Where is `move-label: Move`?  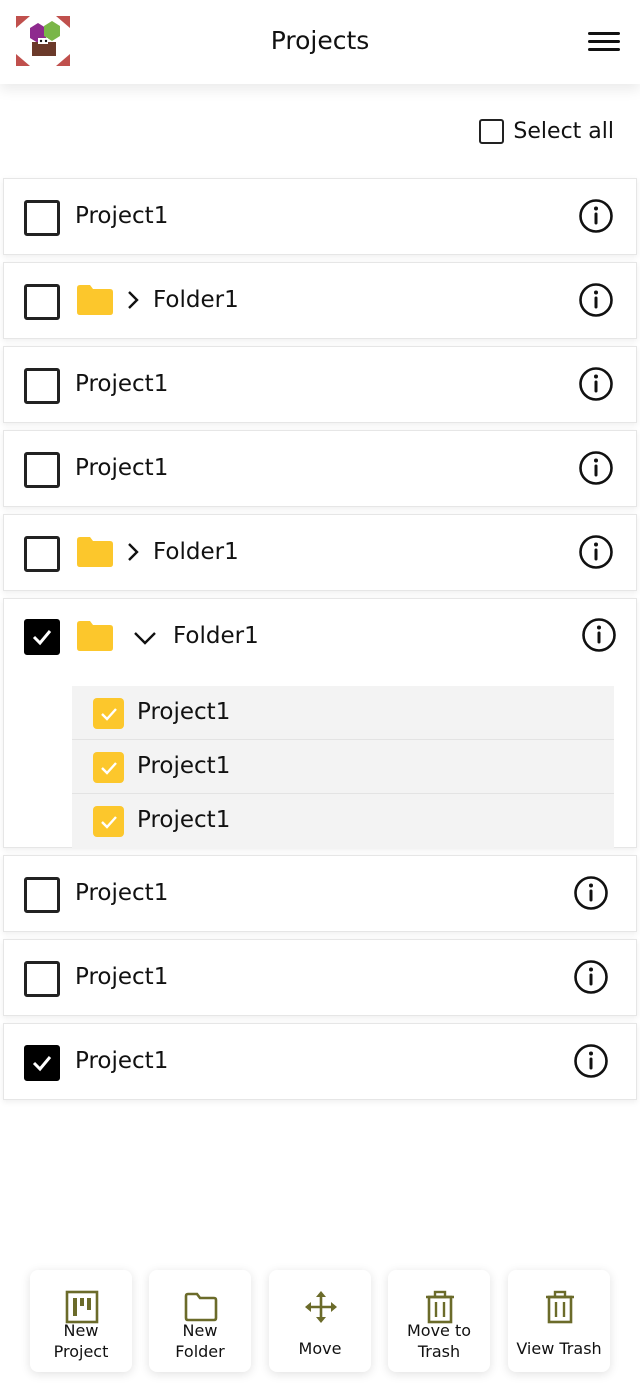
move-label: Move is located at coordinates (320, 1348).